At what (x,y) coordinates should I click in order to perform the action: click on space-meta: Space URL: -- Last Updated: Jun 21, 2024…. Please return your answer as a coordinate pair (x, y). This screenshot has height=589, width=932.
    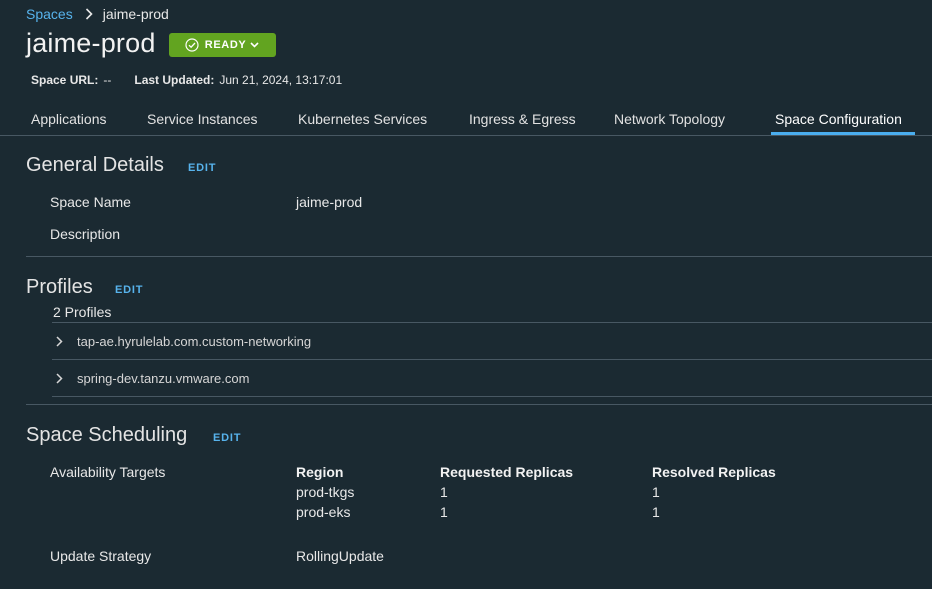
    Looking at the image, I should click on (186, 80).